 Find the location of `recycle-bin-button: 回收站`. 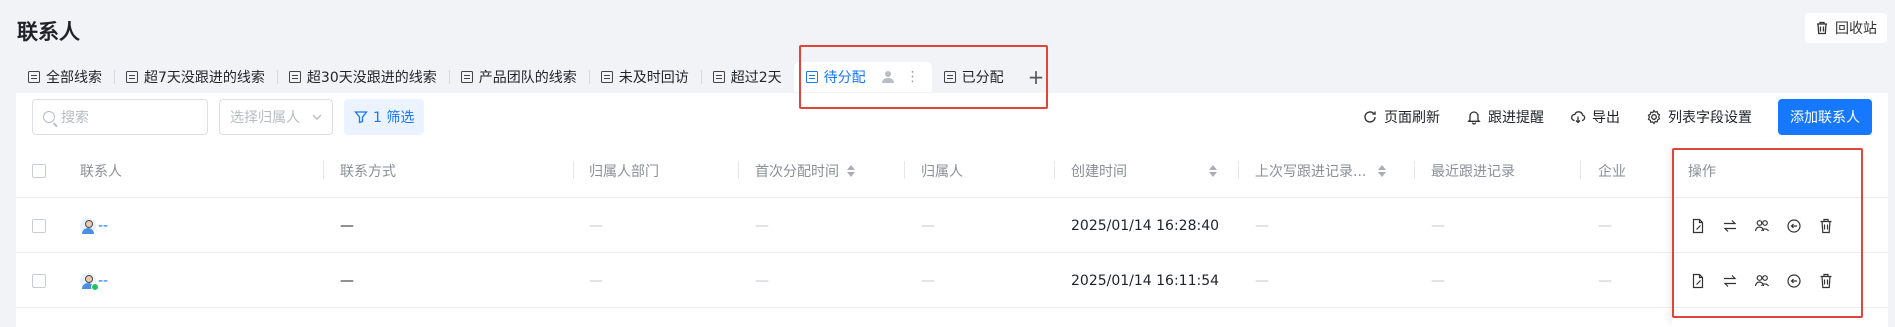

recycle-bin-button: 回收站 is located at coordinates (1846, 28).